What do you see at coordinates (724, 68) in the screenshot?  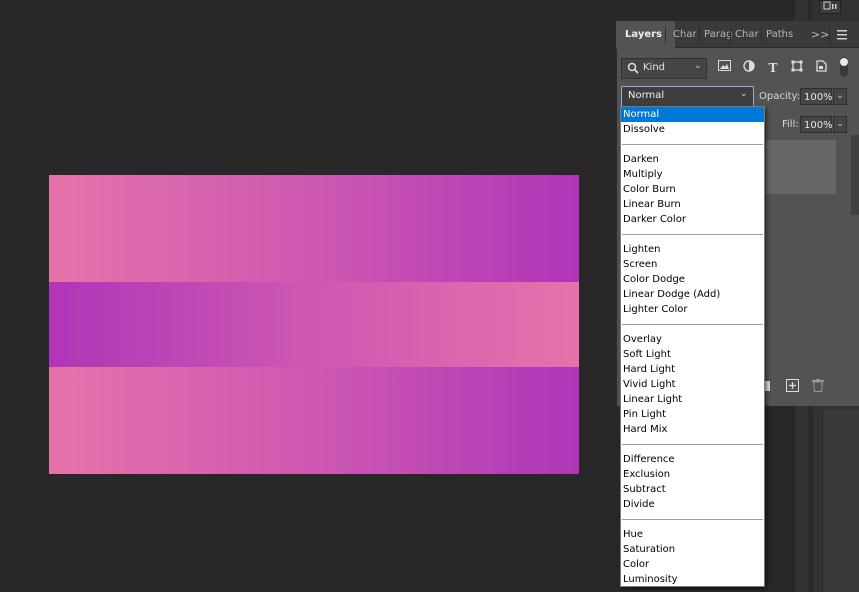 I see `image-filter-icon` at bounding box center [724, 68].